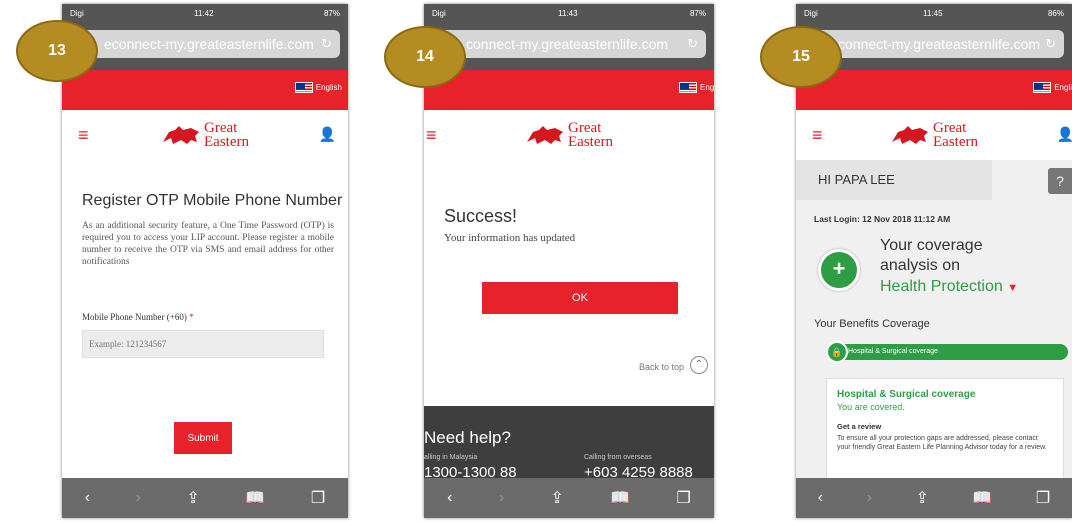 The height and width of the screenshot is (522, 1072). I want to click on language-label: English, so click(328, 87).